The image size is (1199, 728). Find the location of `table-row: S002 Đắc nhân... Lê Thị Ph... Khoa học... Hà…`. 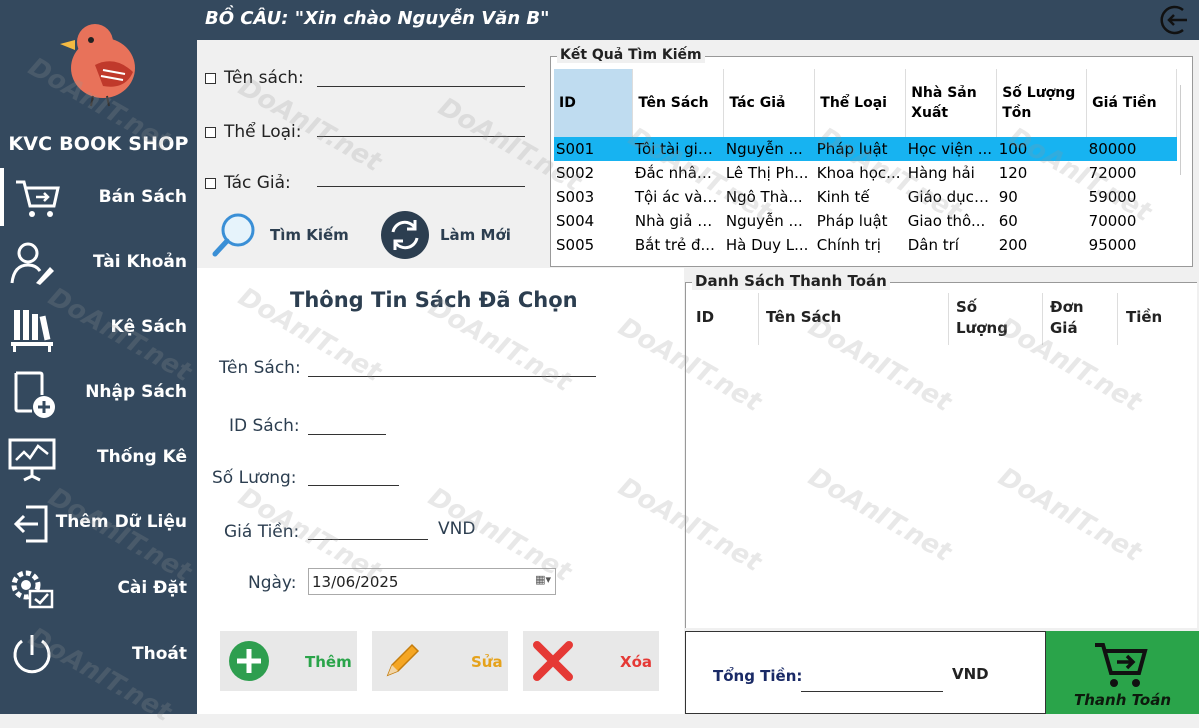

table-row: S002 Đắc nhân... Lê Thị Ph... Khoa học... Hà… is located at coordinates (865, 173).